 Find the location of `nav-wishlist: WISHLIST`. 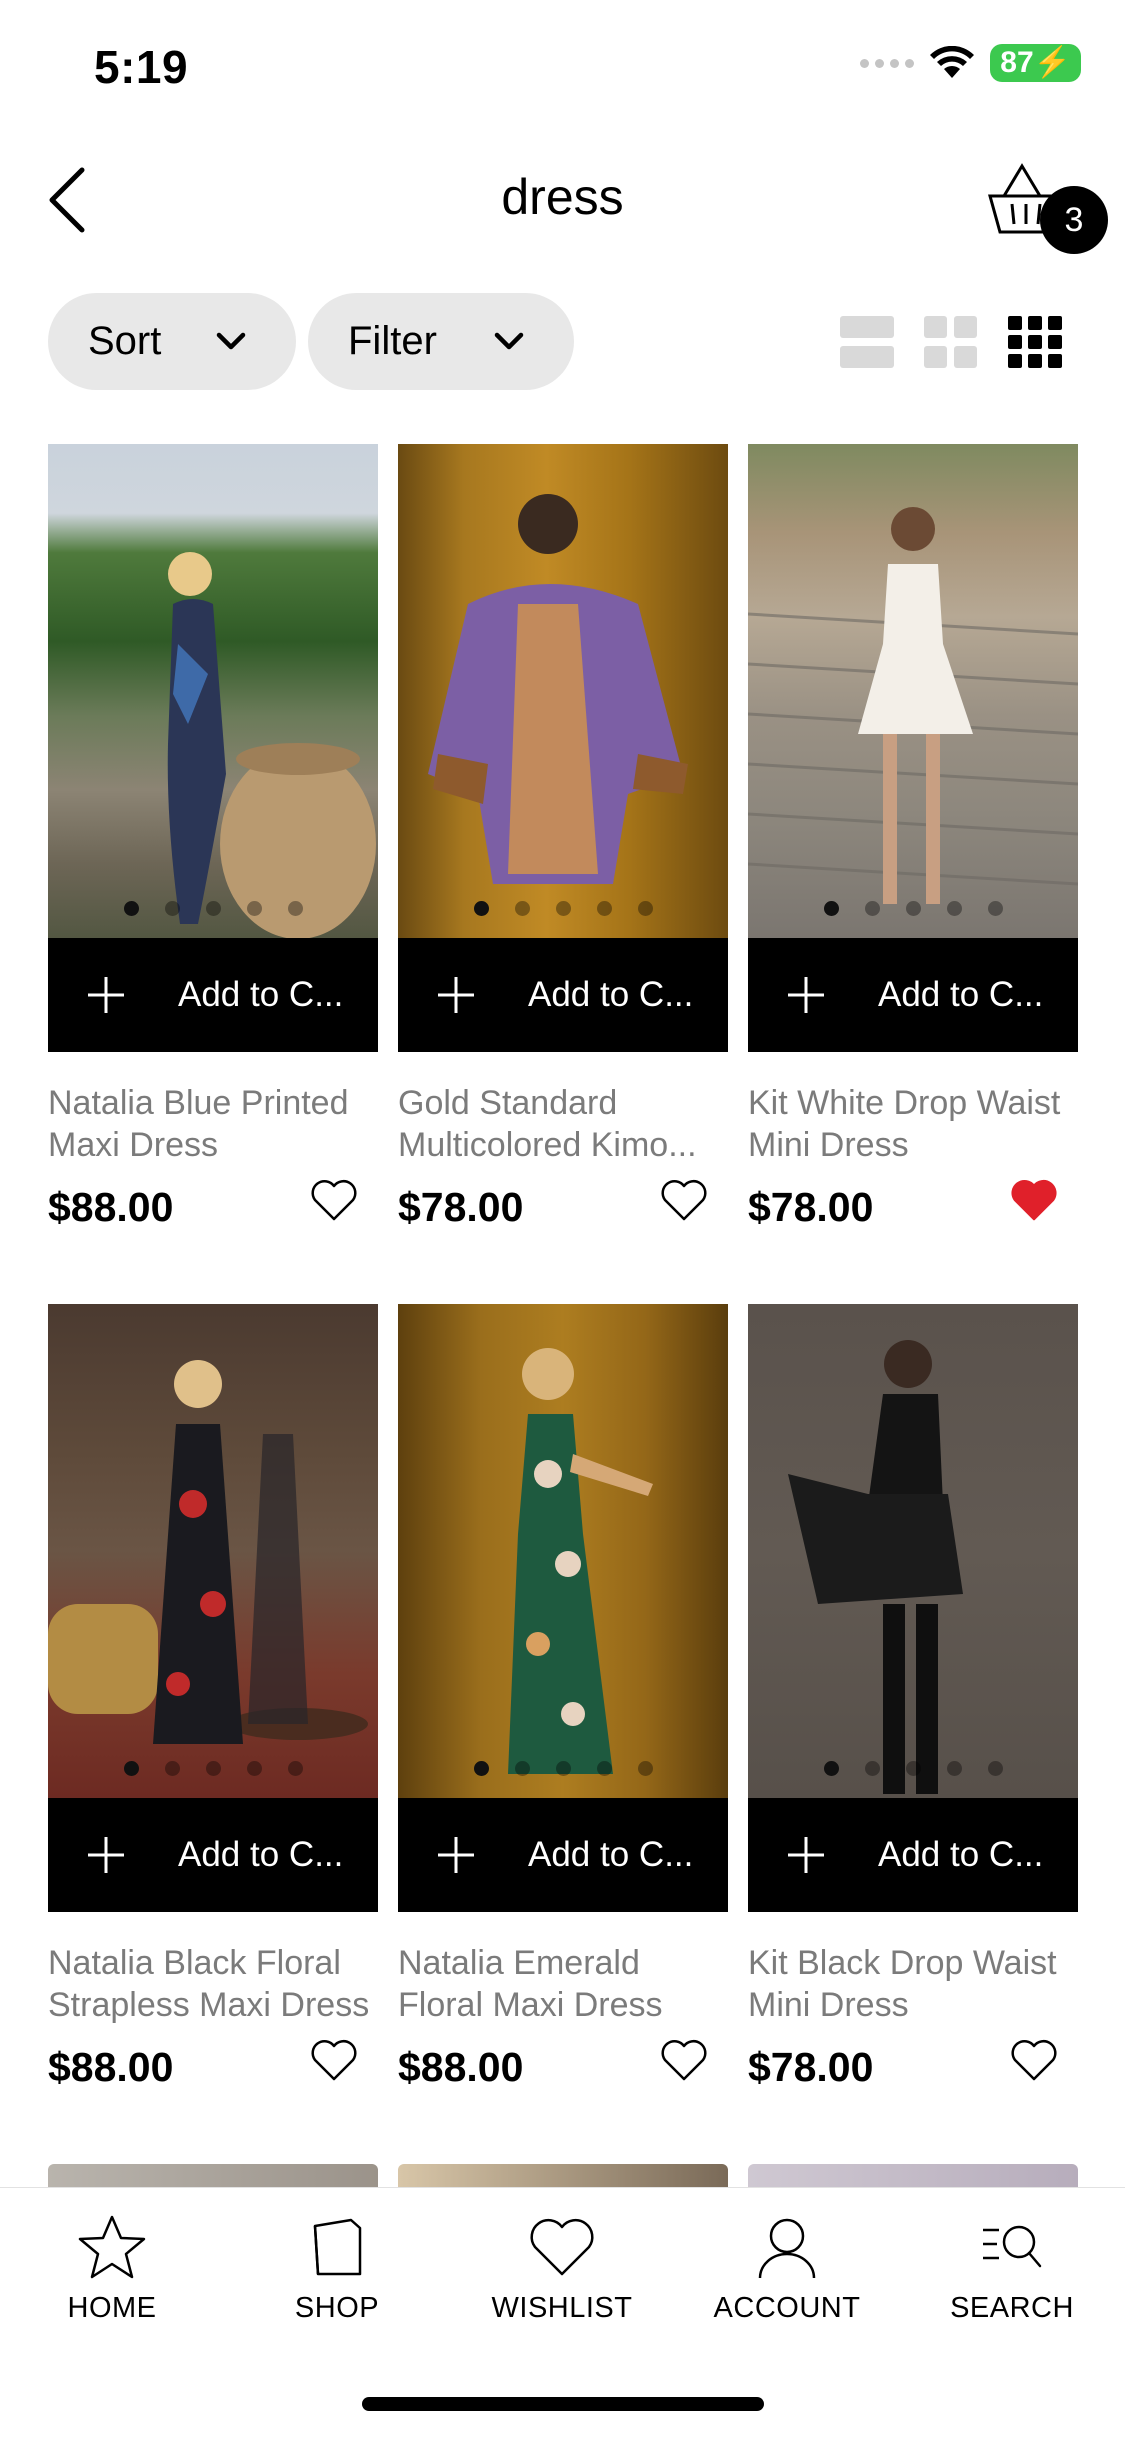

nav-wishlist: WISHLIST is located at coordinates (562, 2269).